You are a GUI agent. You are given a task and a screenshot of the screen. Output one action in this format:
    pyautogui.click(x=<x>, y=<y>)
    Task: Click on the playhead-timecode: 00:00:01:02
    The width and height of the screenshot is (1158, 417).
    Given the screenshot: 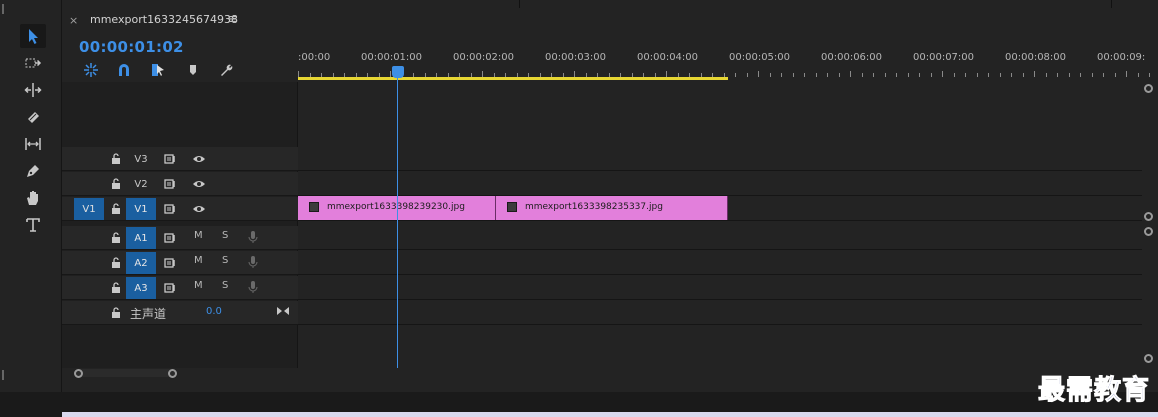 What is the action you would take?
    pyautogui.click(x=131, y=47)
    